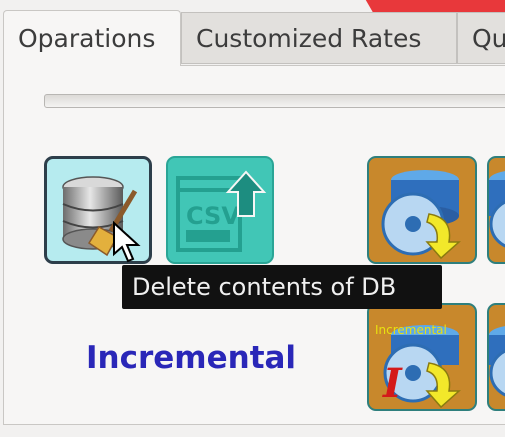 This screenshot has height=437, width=505. What do you see at coordinates (488, 38) in the screenshot?
I see `tab-queries-label: Qu` at bounding box center [488, 38].